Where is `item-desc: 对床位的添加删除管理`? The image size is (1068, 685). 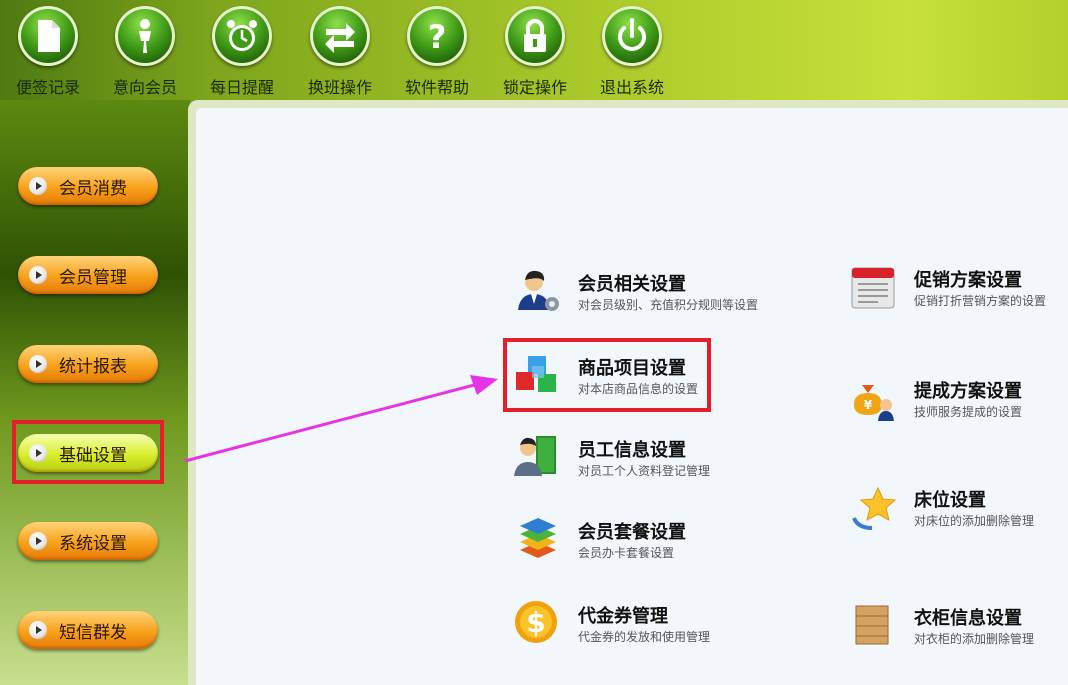
item-desc: 对床位的添加删除管理 is located at coordinates (974, 521).